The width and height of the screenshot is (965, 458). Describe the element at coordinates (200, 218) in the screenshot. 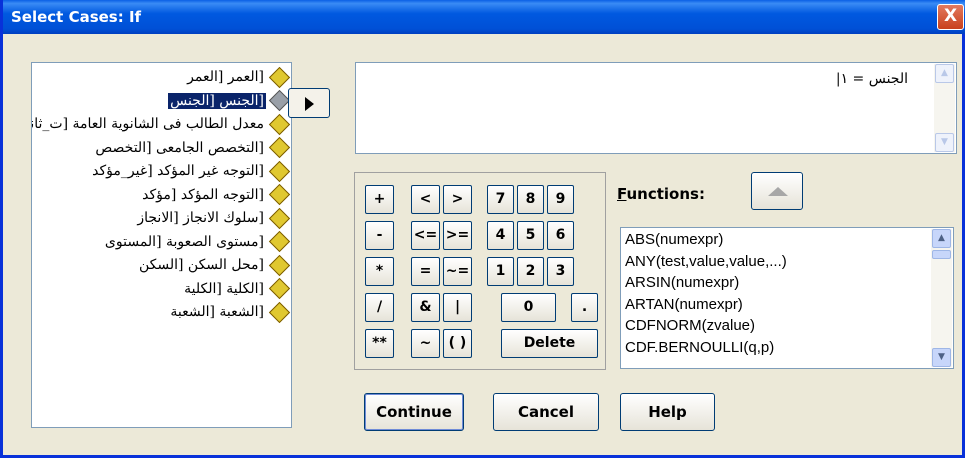

I see `variable-label: [سلوك الانجاز [الانجاز` at that location.